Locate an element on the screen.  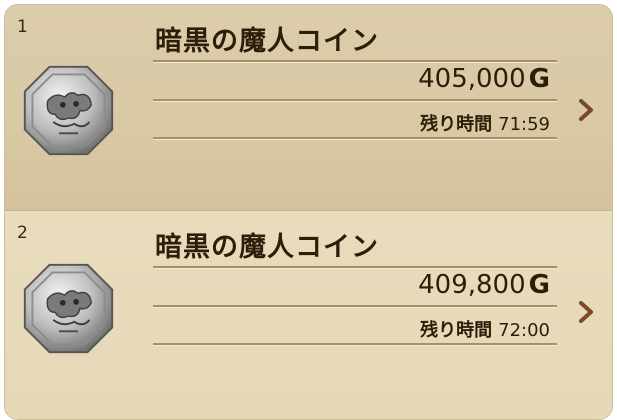
item-price: 409,800 G is located at coordinates (484, 285).